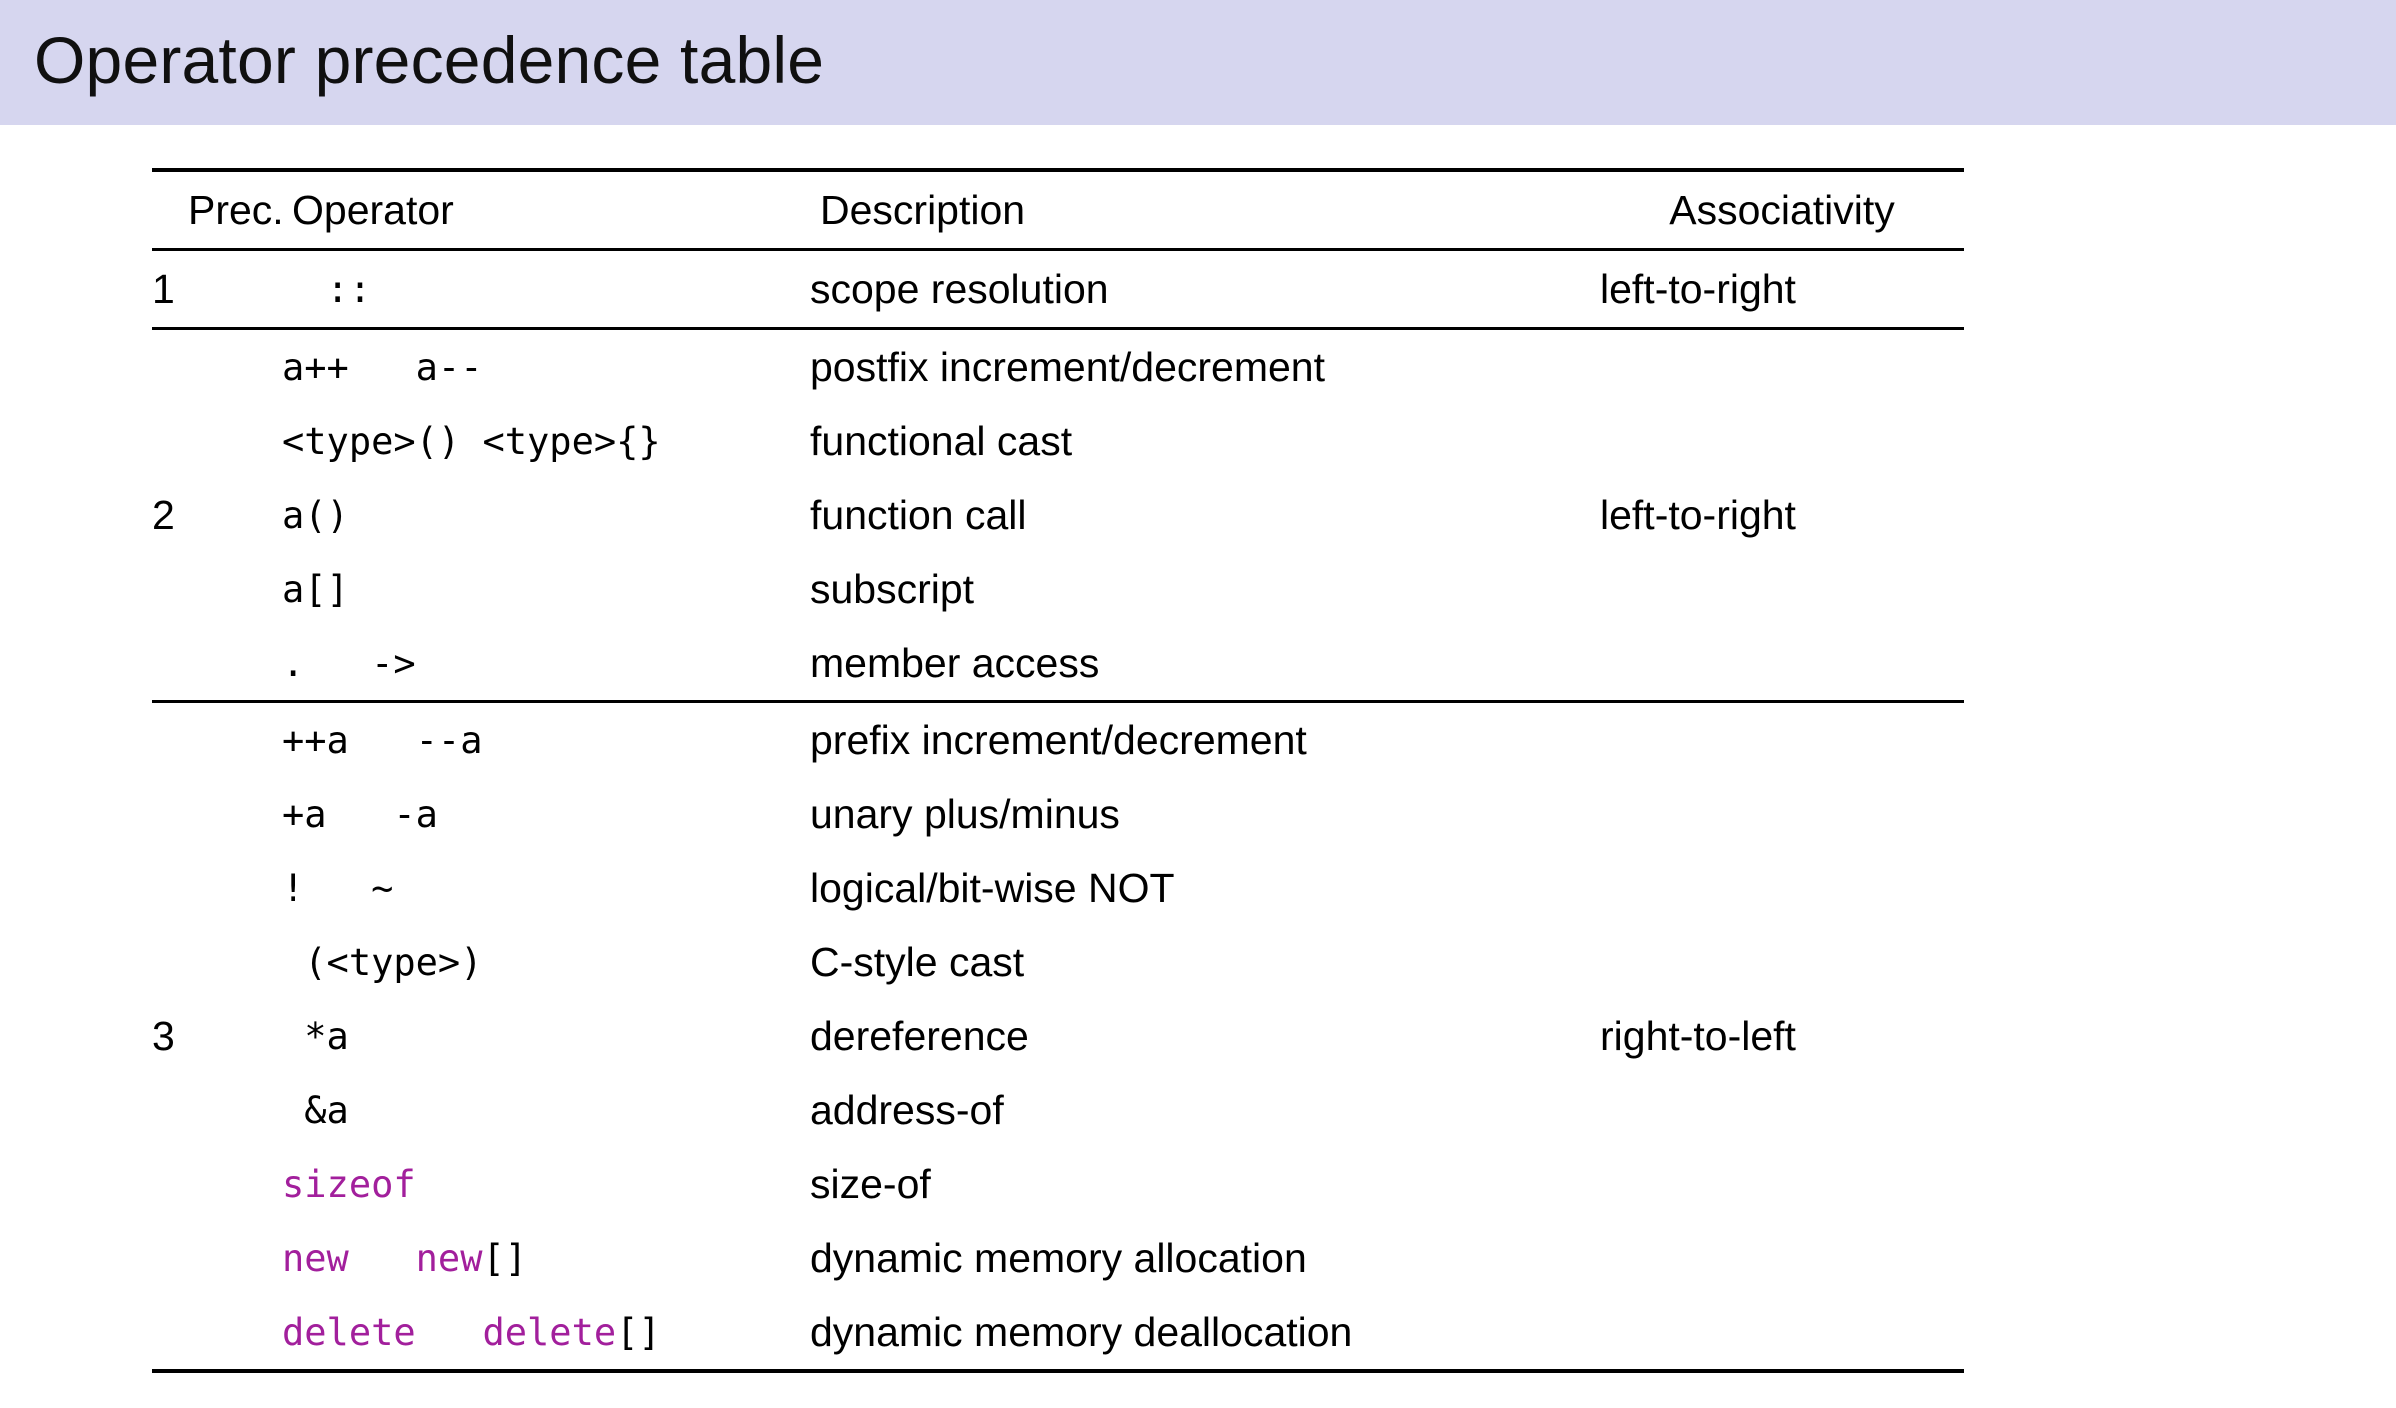 Image resolution: width=2396 pixels, height=1408 pixels. Describe the element at coordinates (870, 1183) in the screenshot. I see `cell-description: size-of` at that location.